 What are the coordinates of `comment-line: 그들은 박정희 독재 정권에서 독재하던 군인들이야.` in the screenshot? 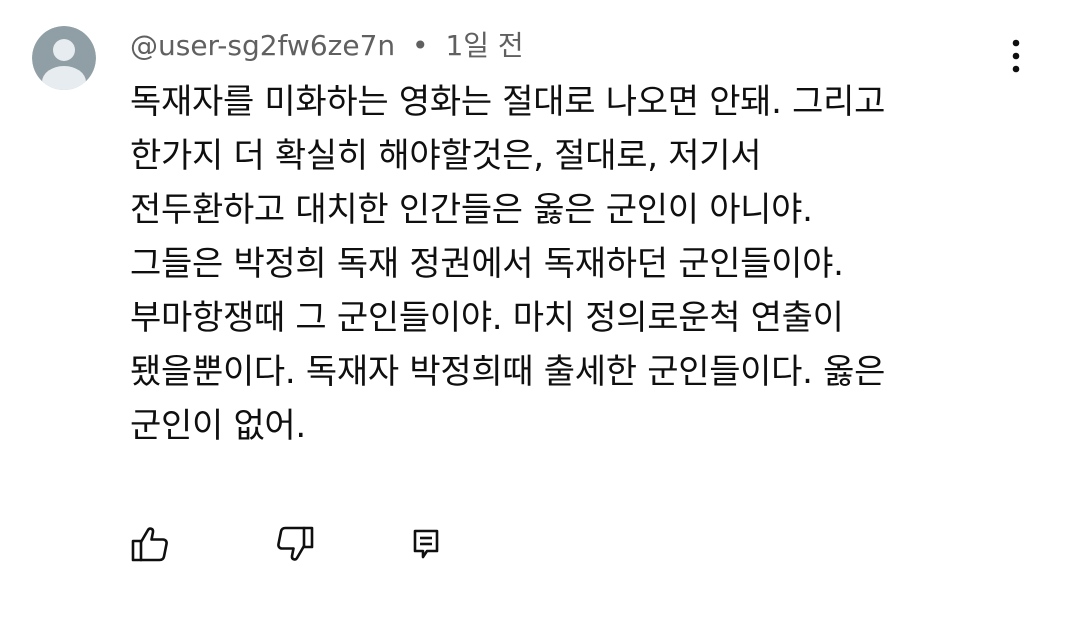 It's located at (487, 264).